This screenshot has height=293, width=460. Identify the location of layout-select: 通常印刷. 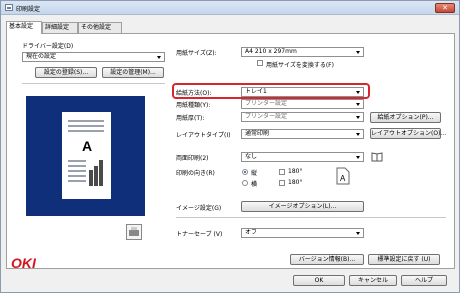
(302, 134).